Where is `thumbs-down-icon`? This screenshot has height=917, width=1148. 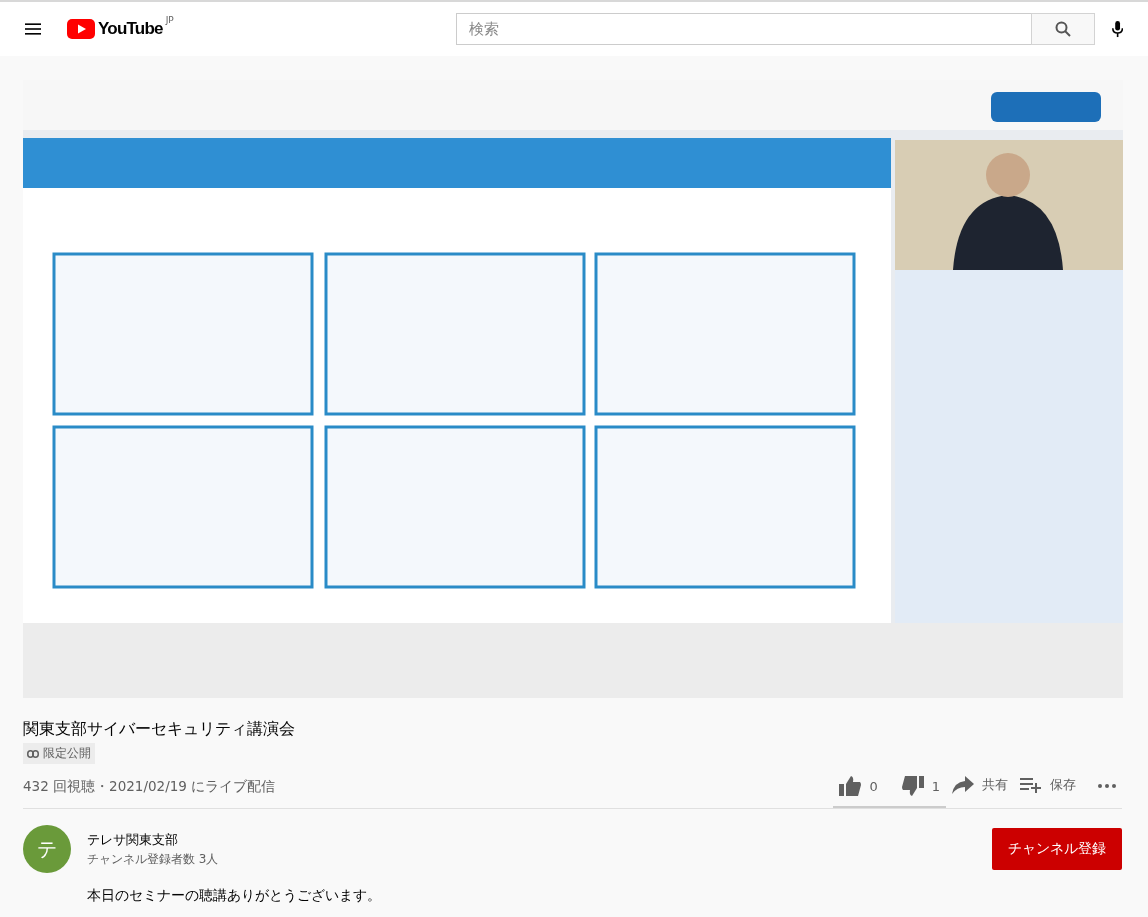
thumbs-down-icon is located at coordinates (912, 786).